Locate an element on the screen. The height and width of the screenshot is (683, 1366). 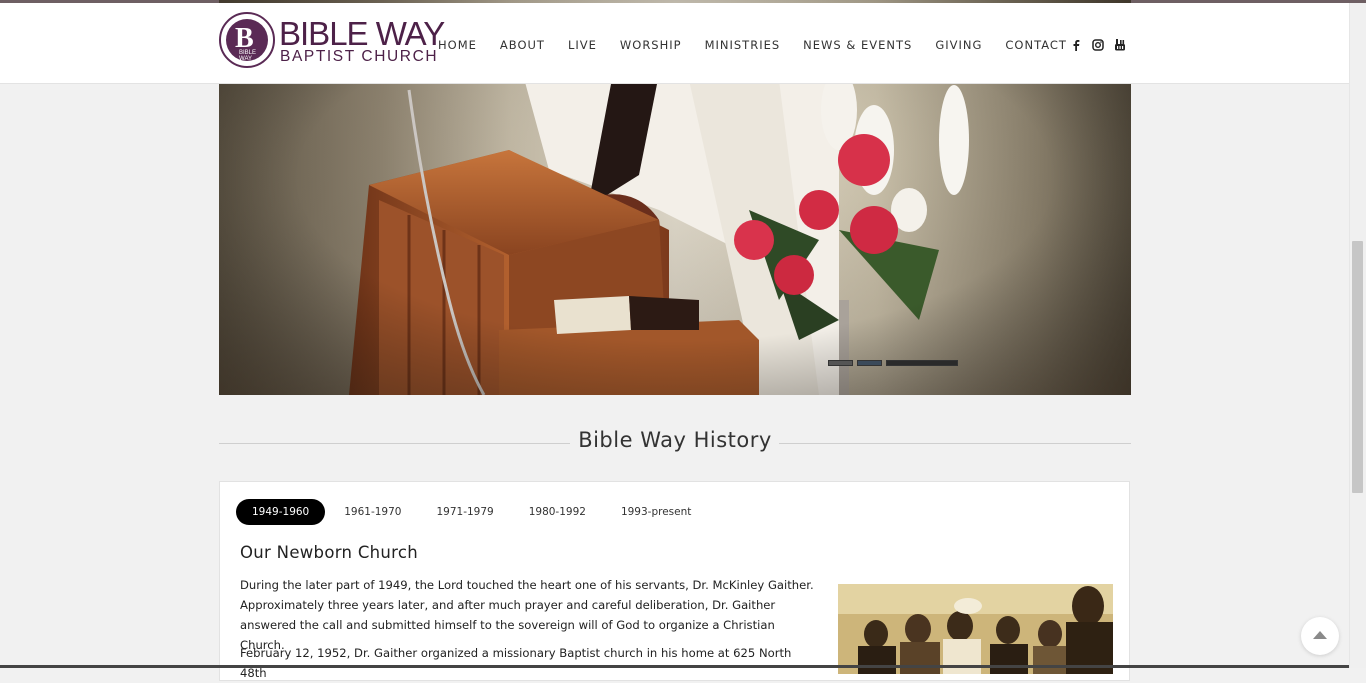
section-title: Bible Way History is located at coordinates (675, 440).